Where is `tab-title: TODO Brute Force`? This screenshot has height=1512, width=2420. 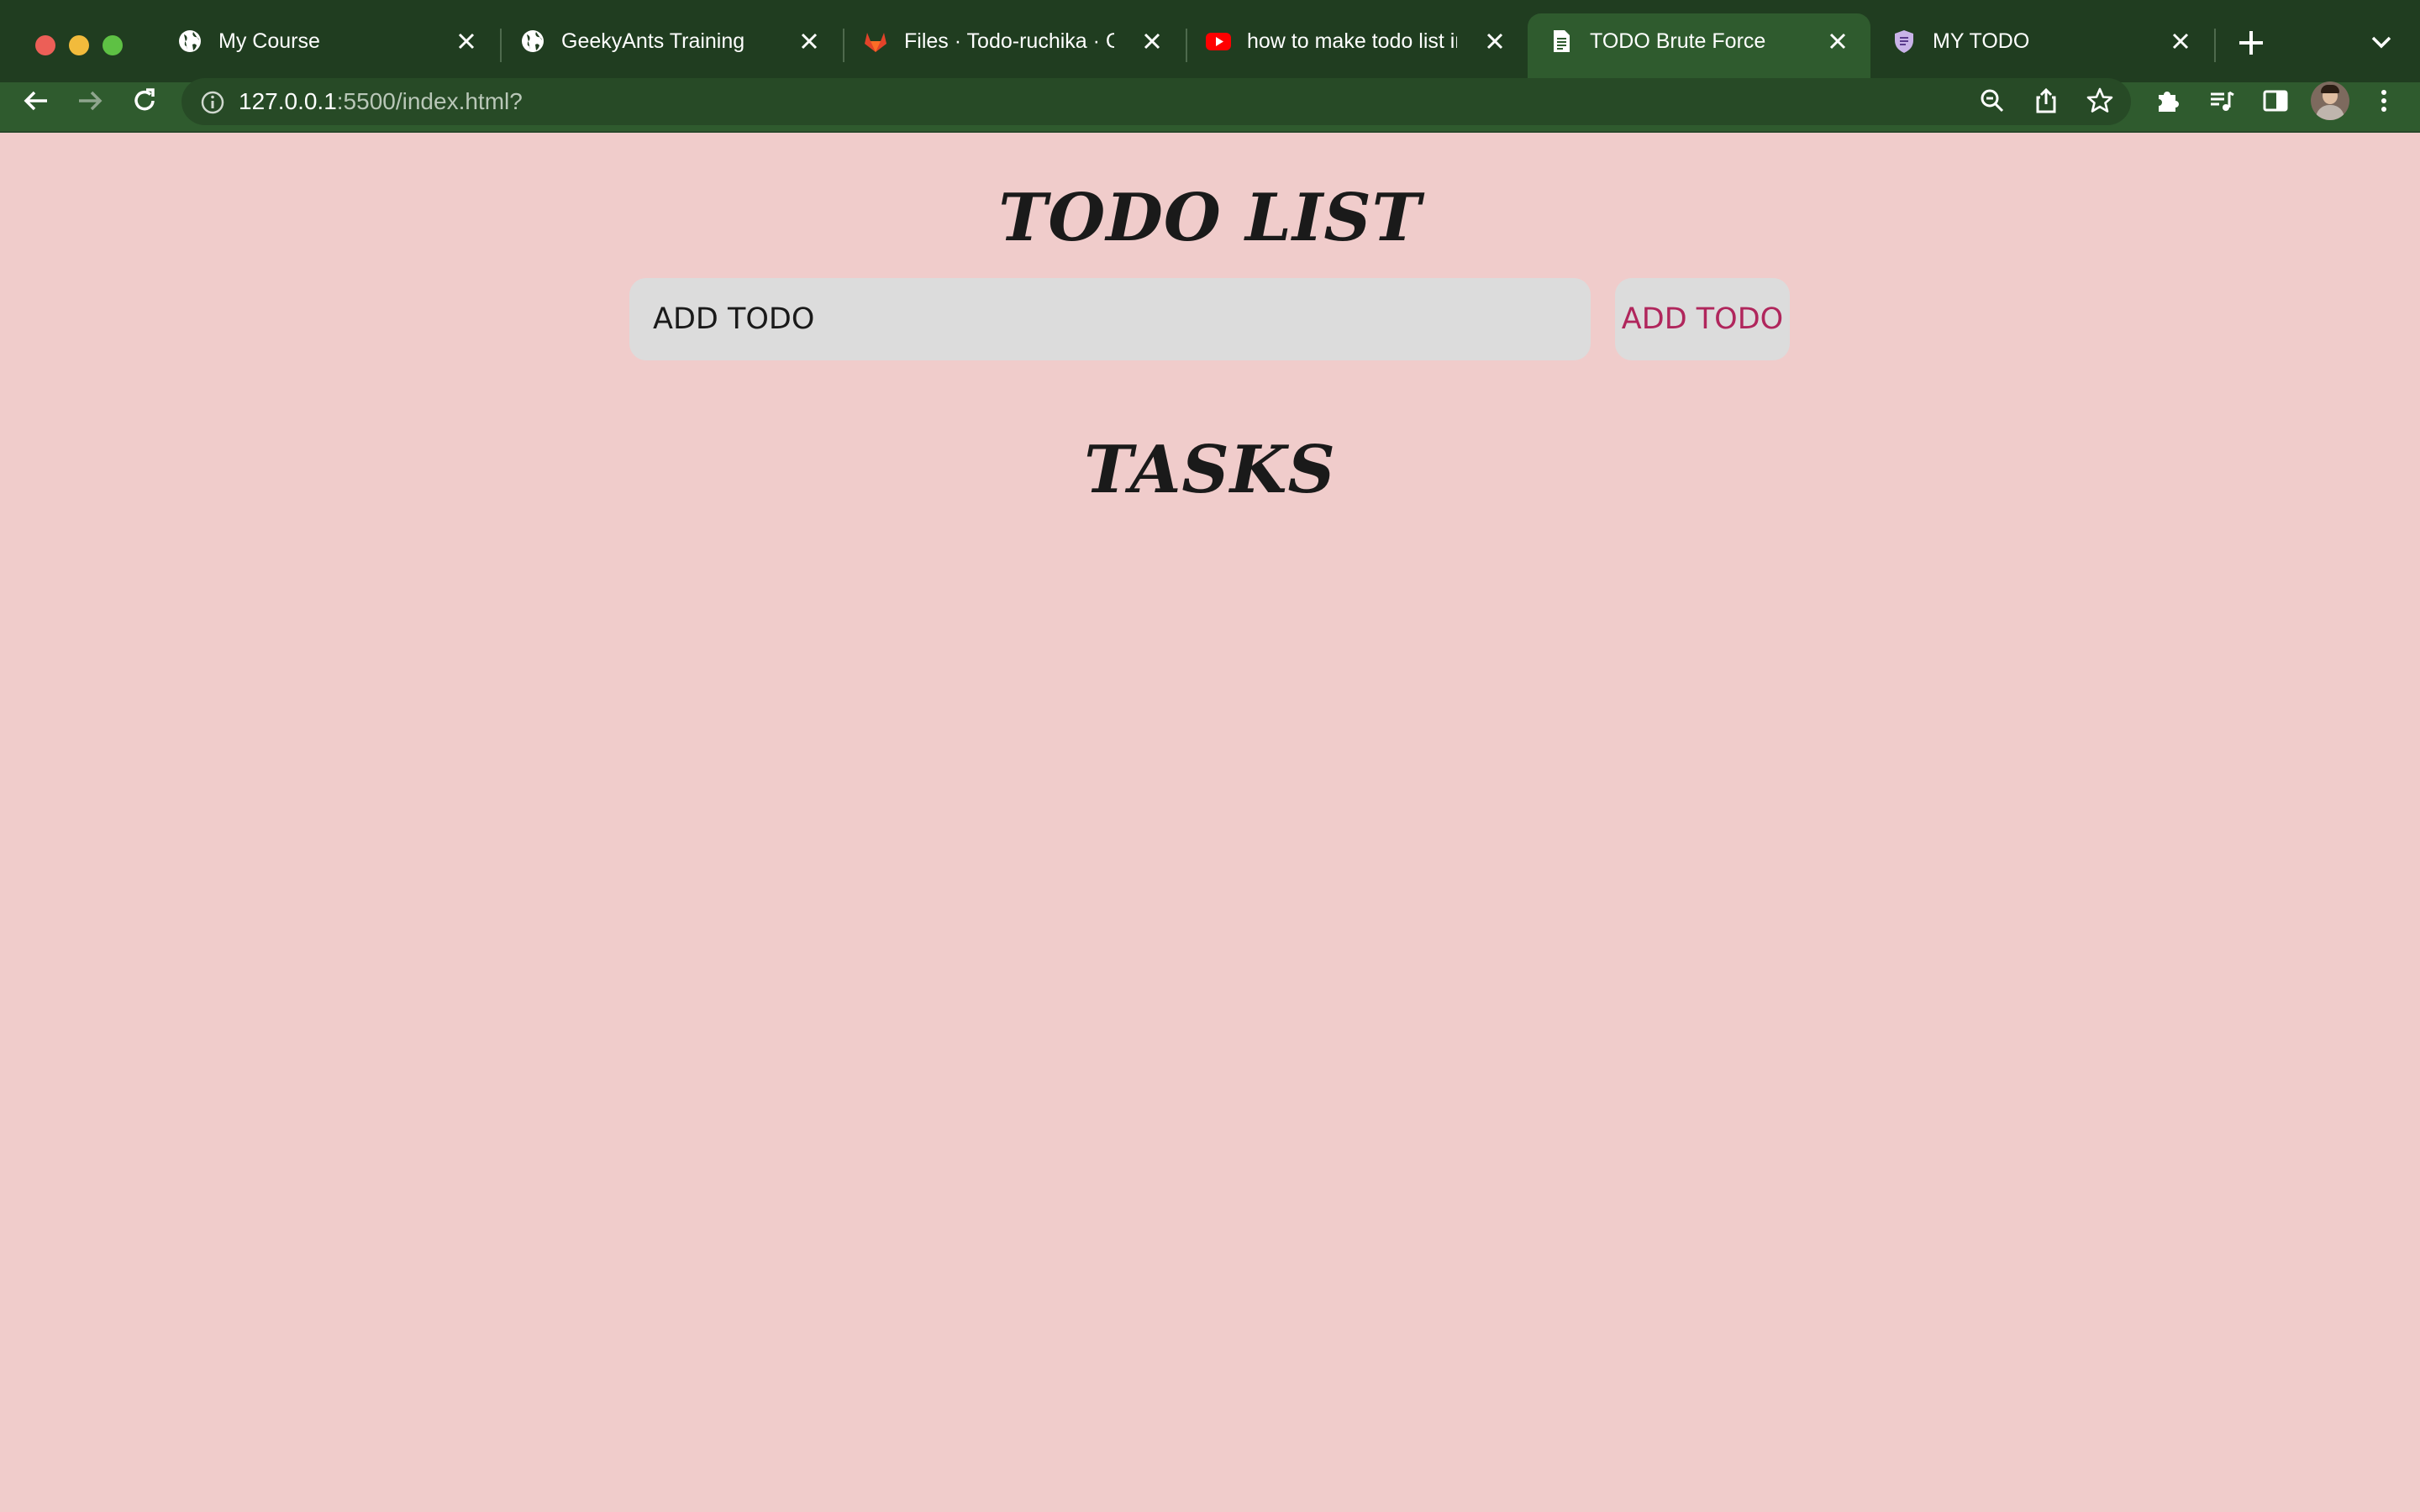 tab-title: TODO Brute Force is located at coordinates (1678, 41).